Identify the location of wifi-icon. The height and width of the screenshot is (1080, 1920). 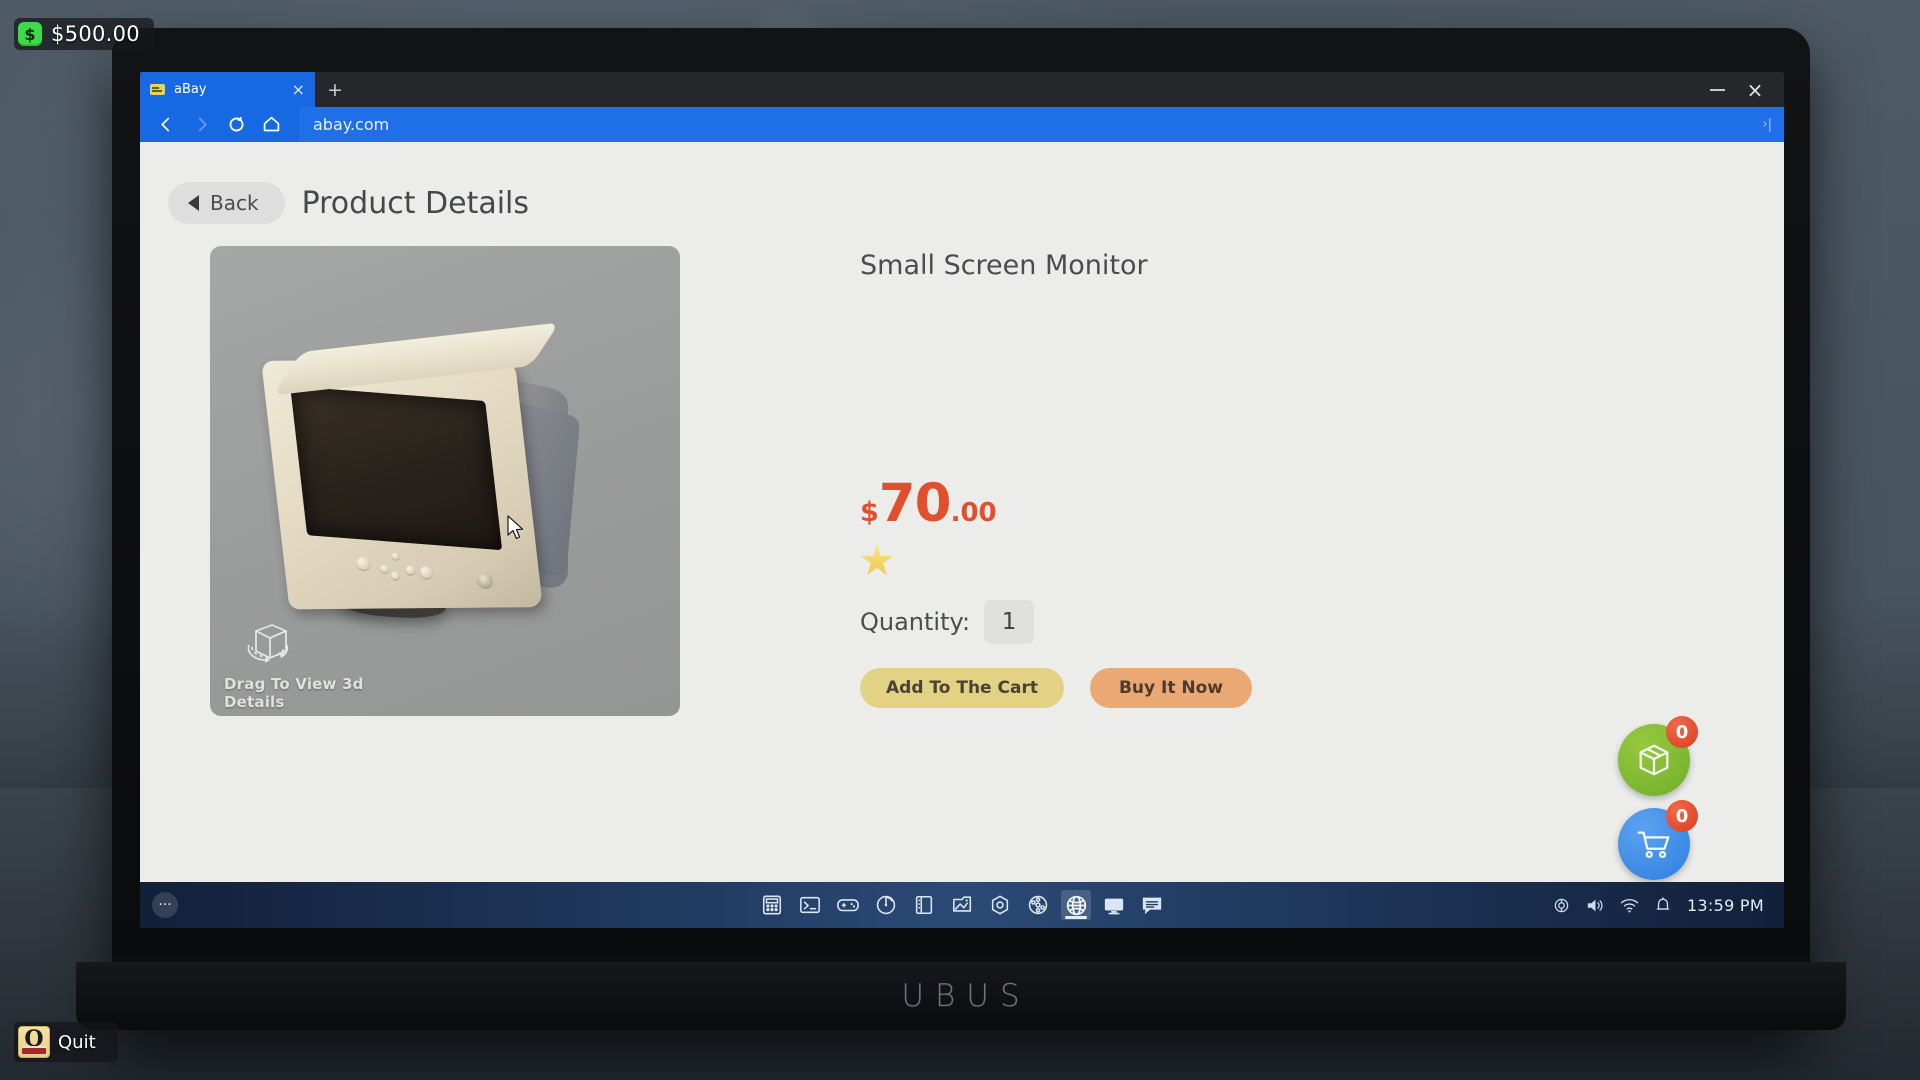
(1629, 905).